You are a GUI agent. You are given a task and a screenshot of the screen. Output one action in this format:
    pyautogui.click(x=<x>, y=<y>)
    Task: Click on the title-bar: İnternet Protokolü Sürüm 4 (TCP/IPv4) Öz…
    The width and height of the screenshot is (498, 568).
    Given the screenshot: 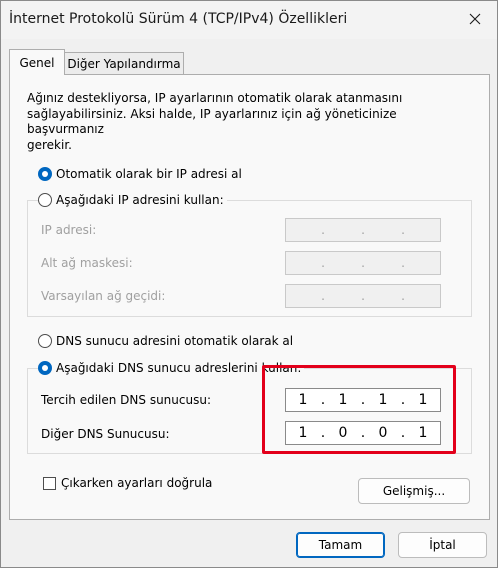 What is the action you would take?
    pyautogui.click(x=249, y=20)
    